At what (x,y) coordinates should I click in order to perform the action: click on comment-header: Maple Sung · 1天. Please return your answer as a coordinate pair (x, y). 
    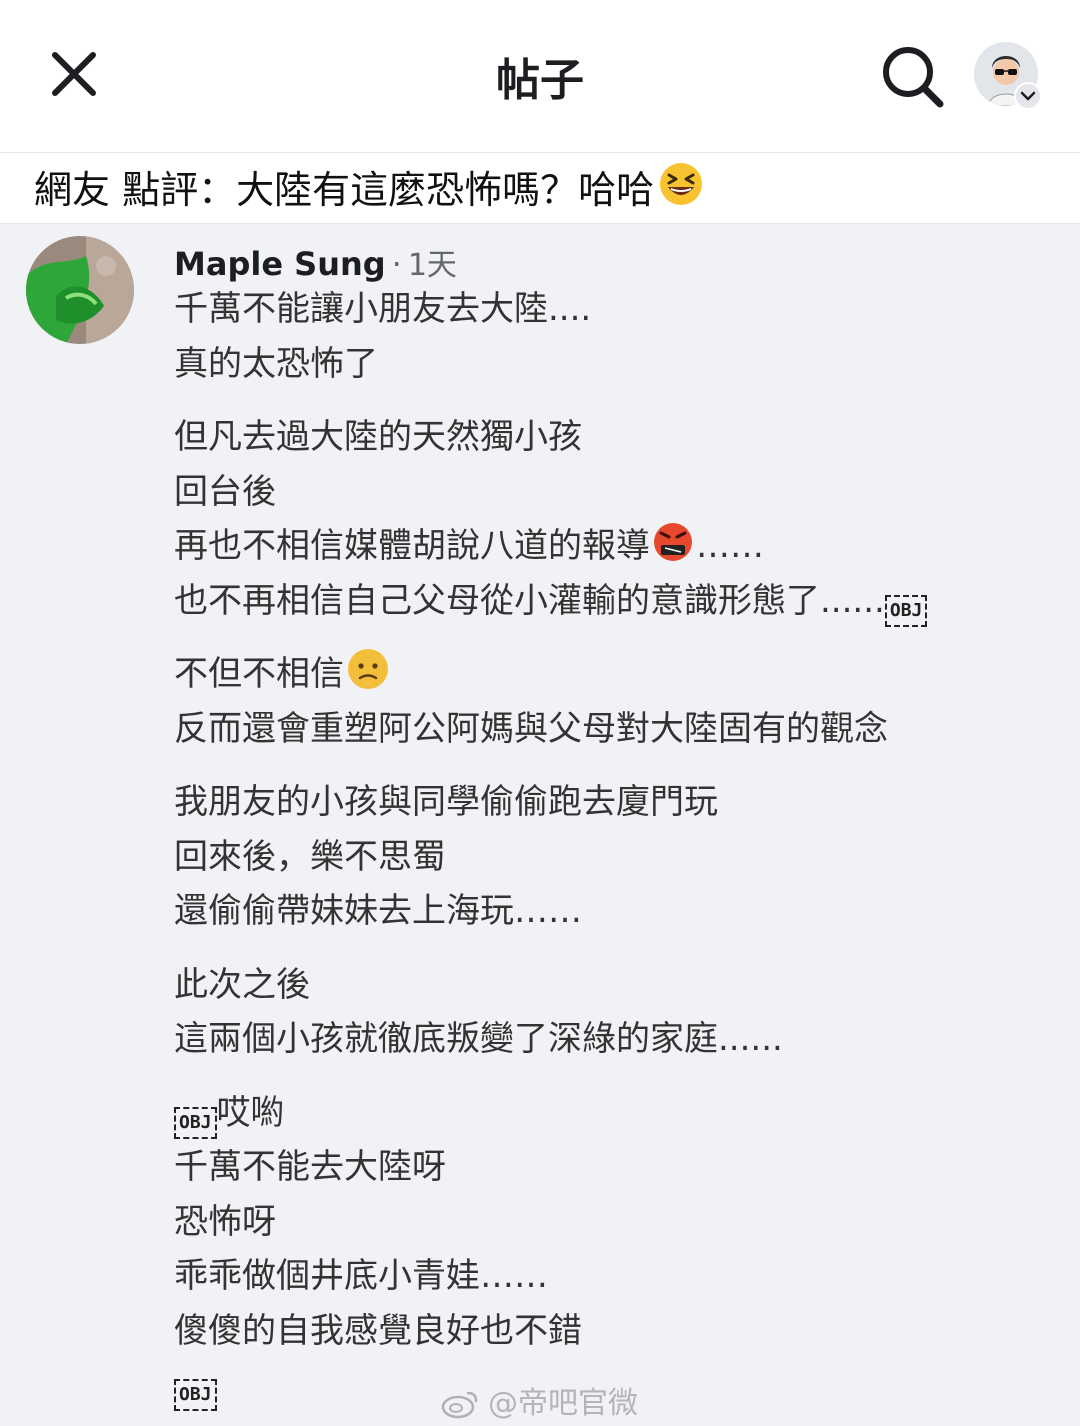
    Looking at the image, I should click on (315, 262).